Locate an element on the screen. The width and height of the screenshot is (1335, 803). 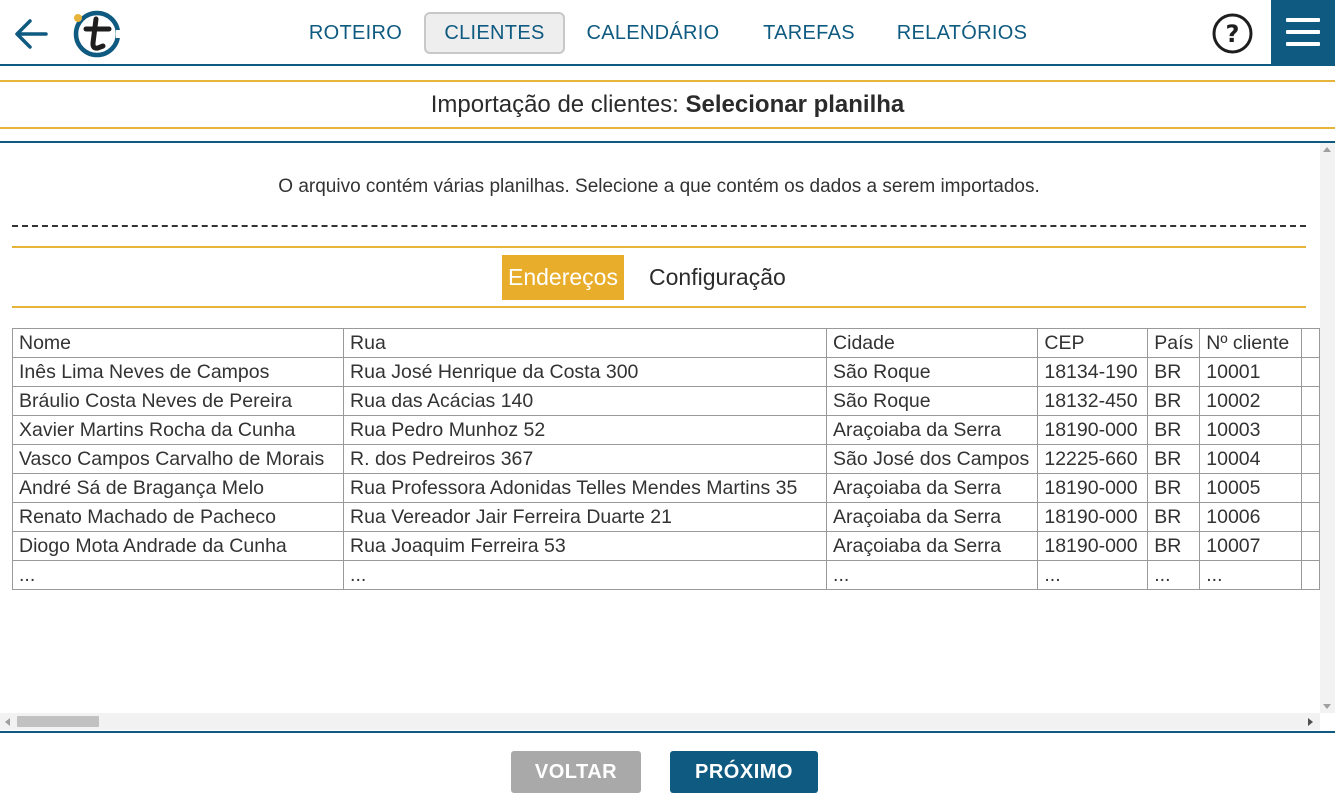
table-cell: 10006 is located at coordinates (1250, 517).